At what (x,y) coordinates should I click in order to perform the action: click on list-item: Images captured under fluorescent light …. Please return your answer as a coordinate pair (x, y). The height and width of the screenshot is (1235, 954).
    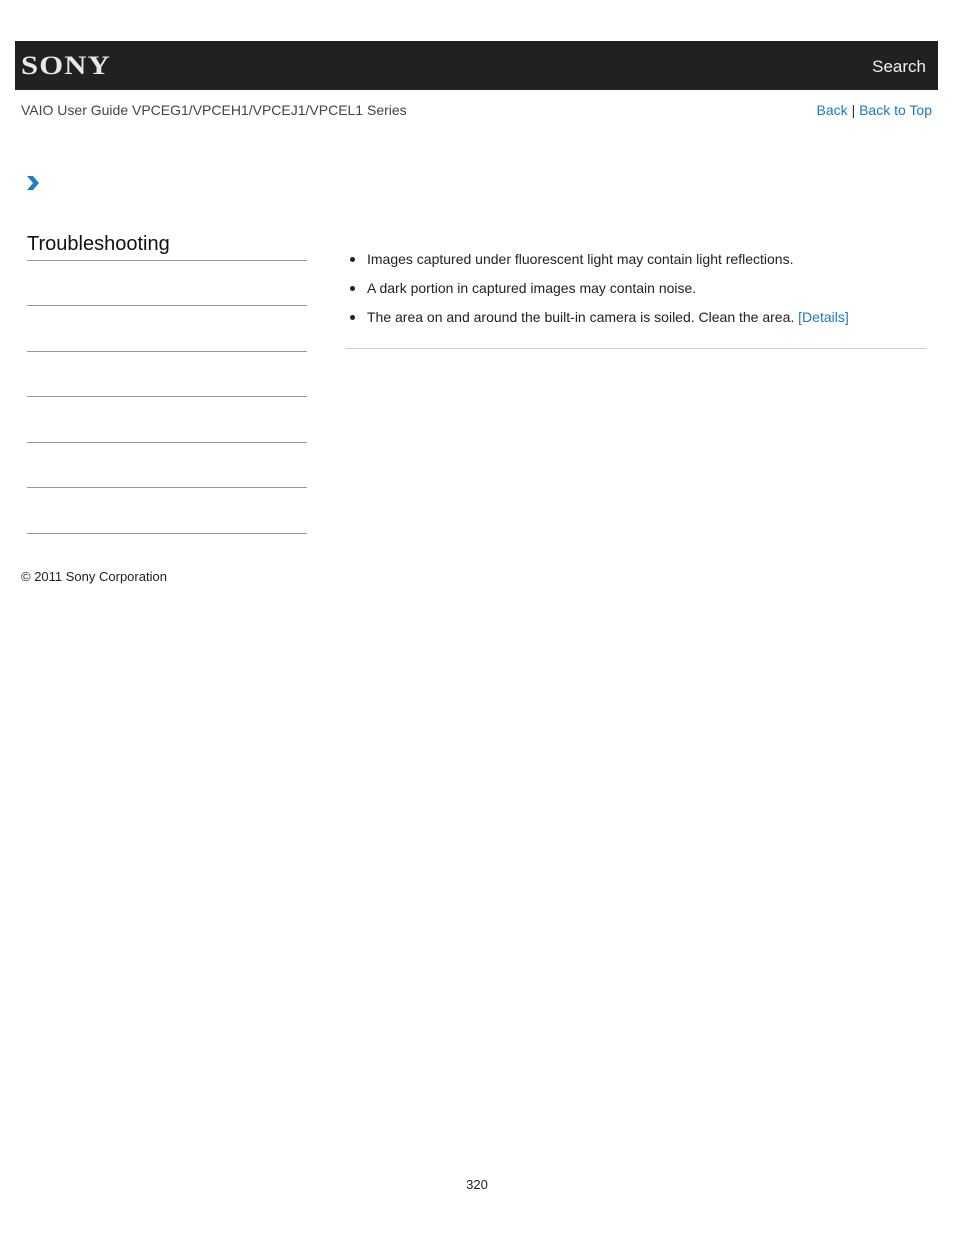
    Looking at the image, I should click on (636, 259).